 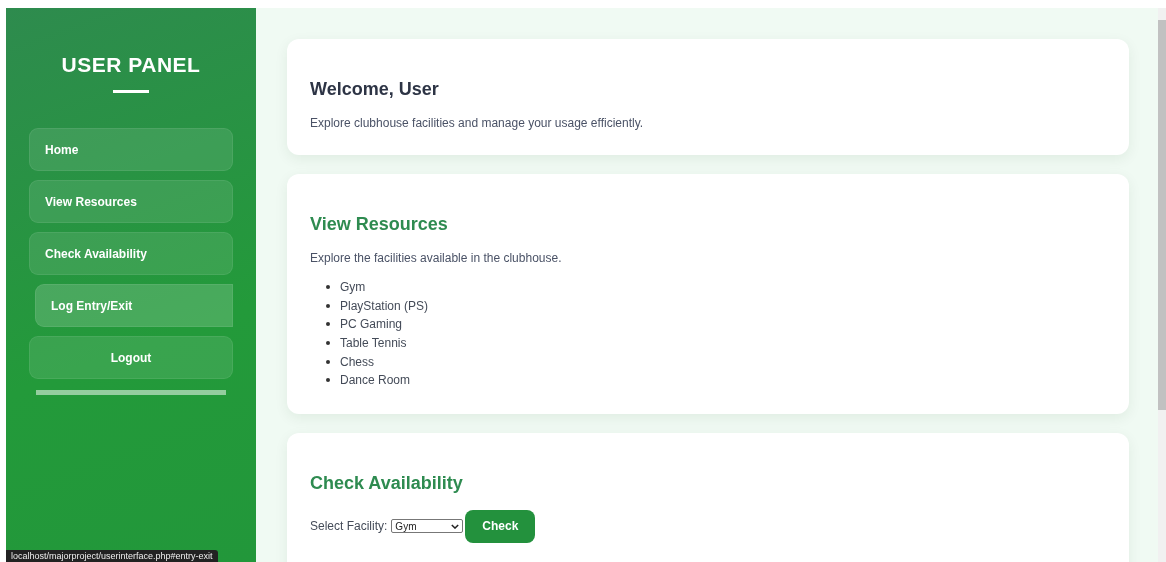 What do you see at coordinates (131, 201) in the screenshot?
I see `sidebar-link: View Resources` at bounding box center [131, 201].